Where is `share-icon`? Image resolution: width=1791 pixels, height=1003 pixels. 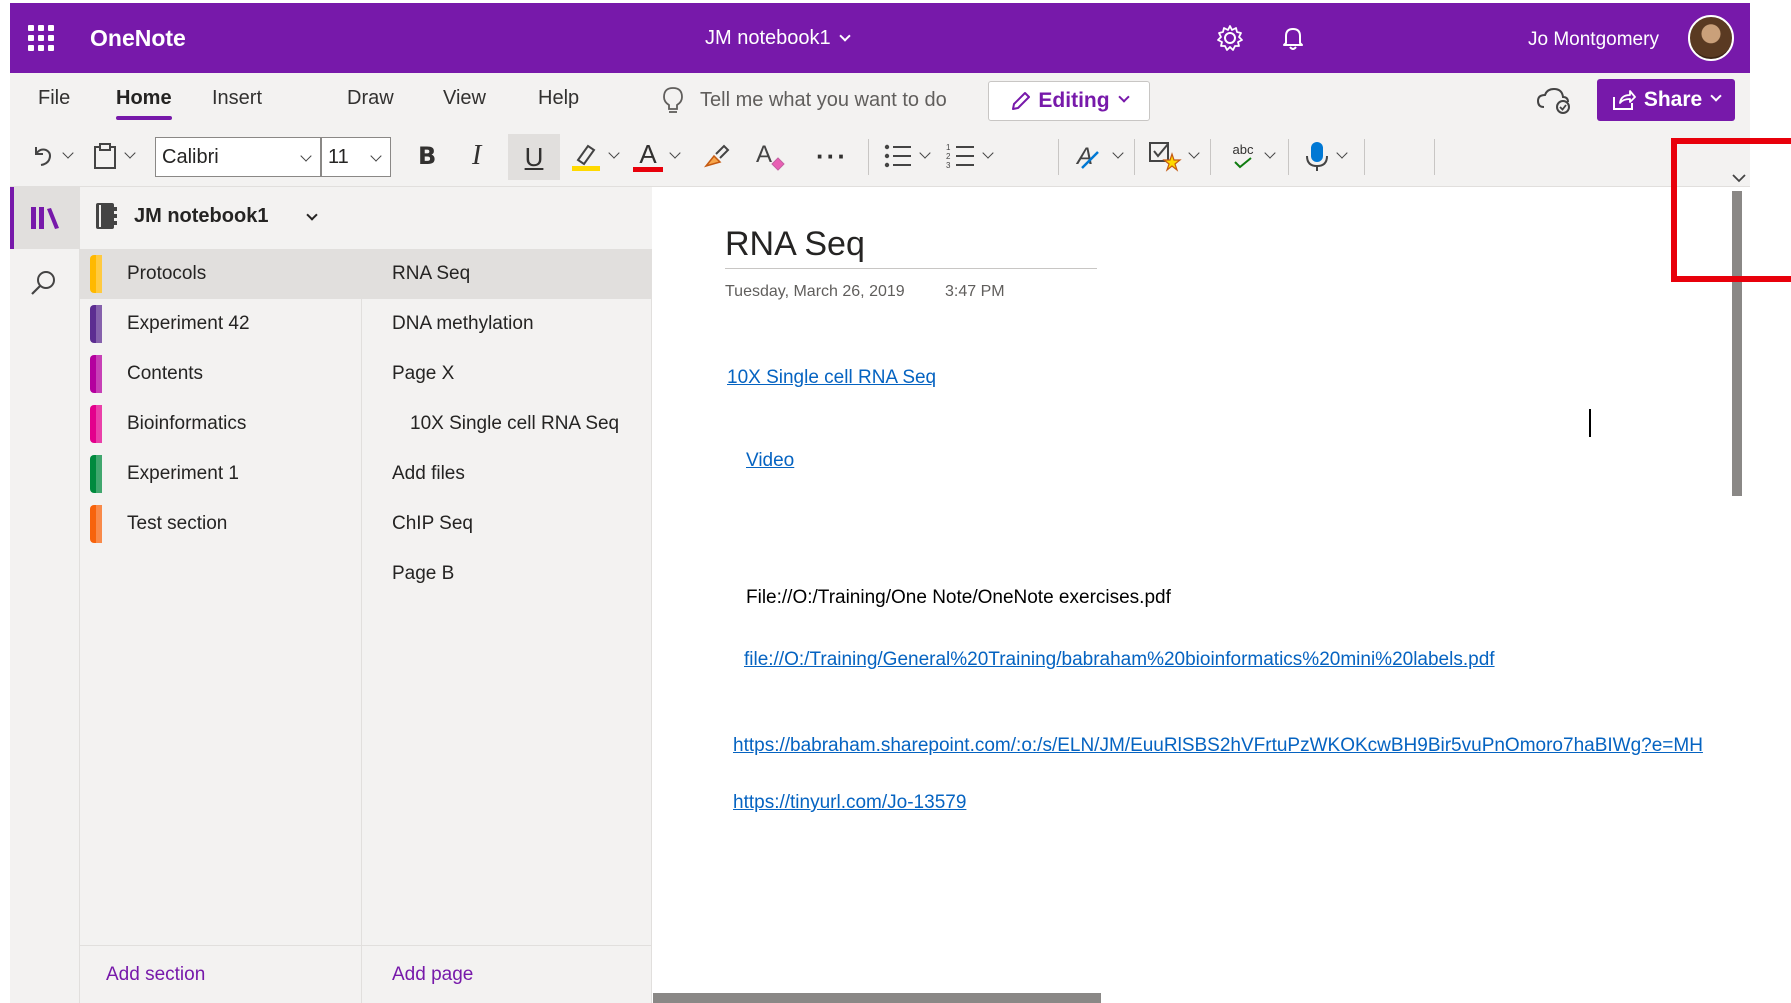 share-icon is located at coordinates (1624, 100).